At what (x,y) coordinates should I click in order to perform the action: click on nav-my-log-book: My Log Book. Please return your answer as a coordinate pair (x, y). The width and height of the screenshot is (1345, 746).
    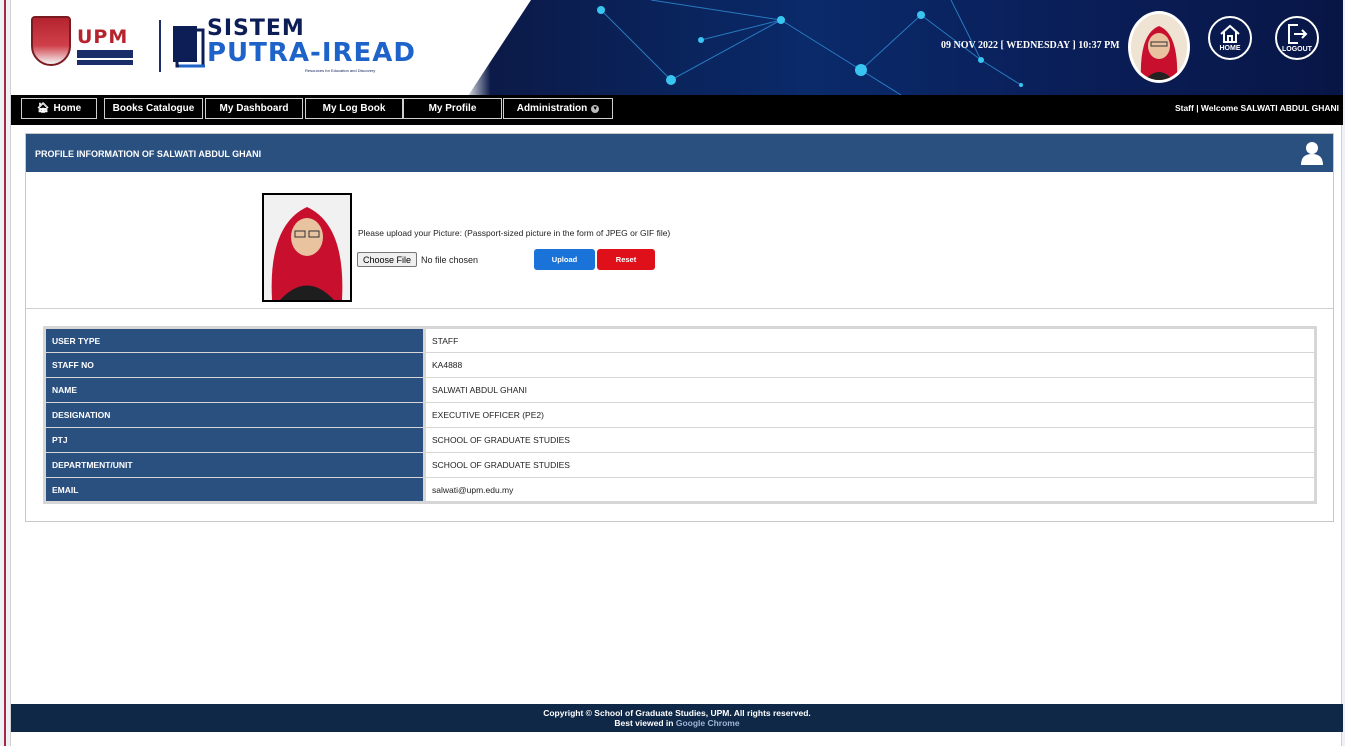
    Looking at the image, I should click on (354, 108).